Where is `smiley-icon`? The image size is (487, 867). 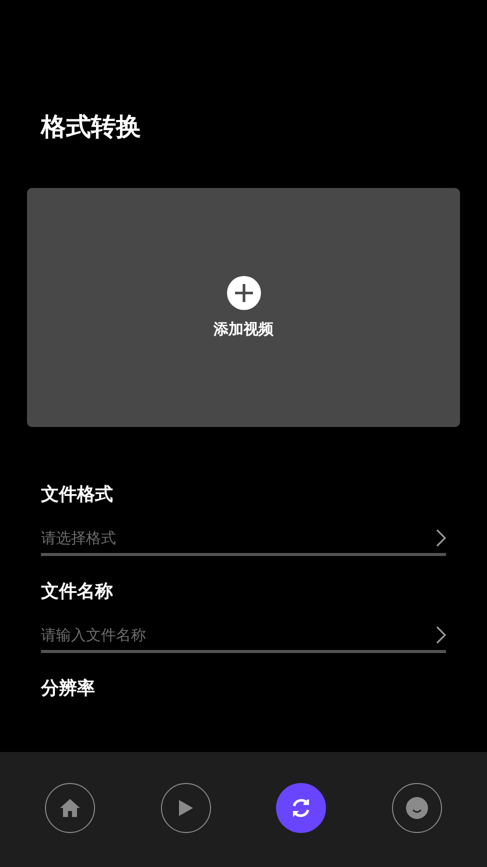
smiley-icon is located at coordinates (417, 807).